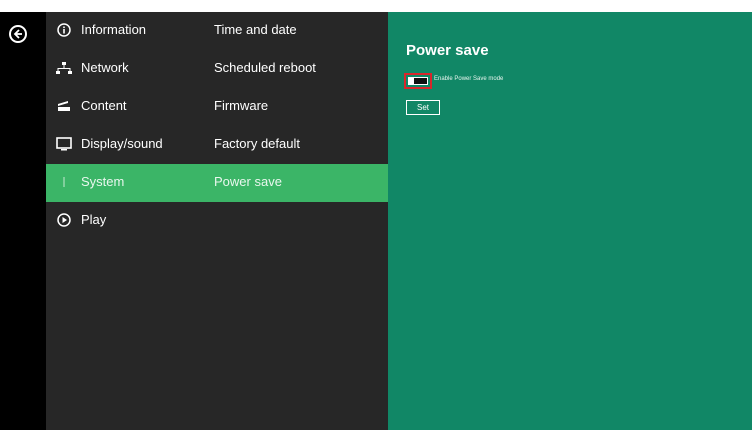  What do you see at coordinates (104, 105) in the screenshot?
I see `menu-label-content: Content` at bounding box center [104, 105].